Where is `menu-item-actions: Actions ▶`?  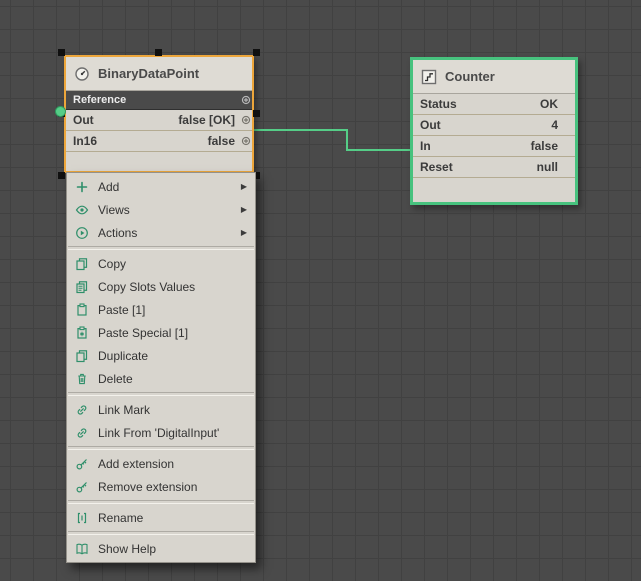 menu-item-actions: Actions ▶ is located at coordinates (161, 232).